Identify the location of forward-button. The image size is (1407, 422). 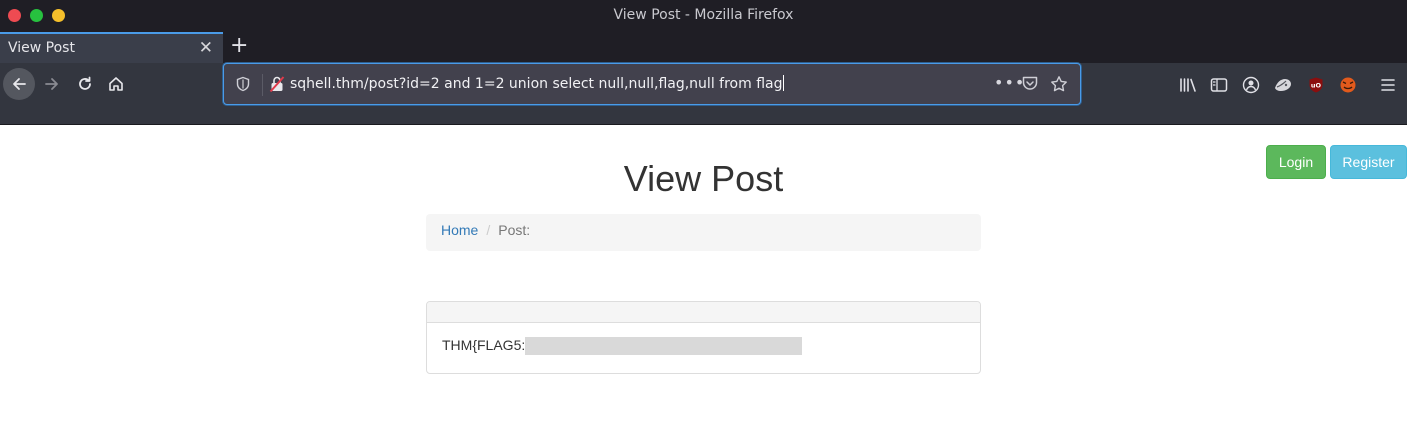
(52, 84).